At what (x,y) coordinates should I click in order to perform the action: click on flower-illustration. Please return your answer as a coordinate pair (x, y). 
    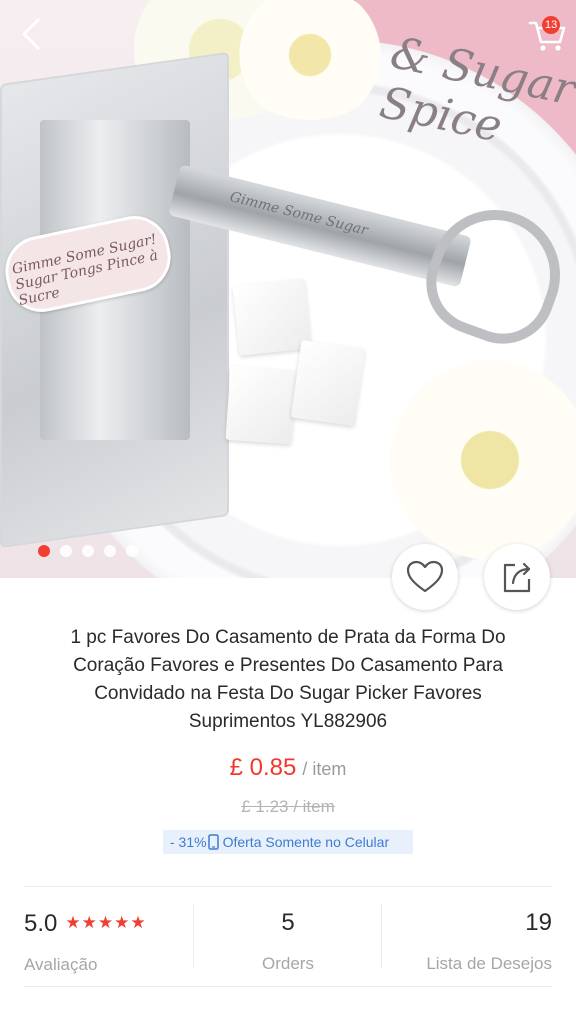
    Looking at the image, I should click on (483, 460).